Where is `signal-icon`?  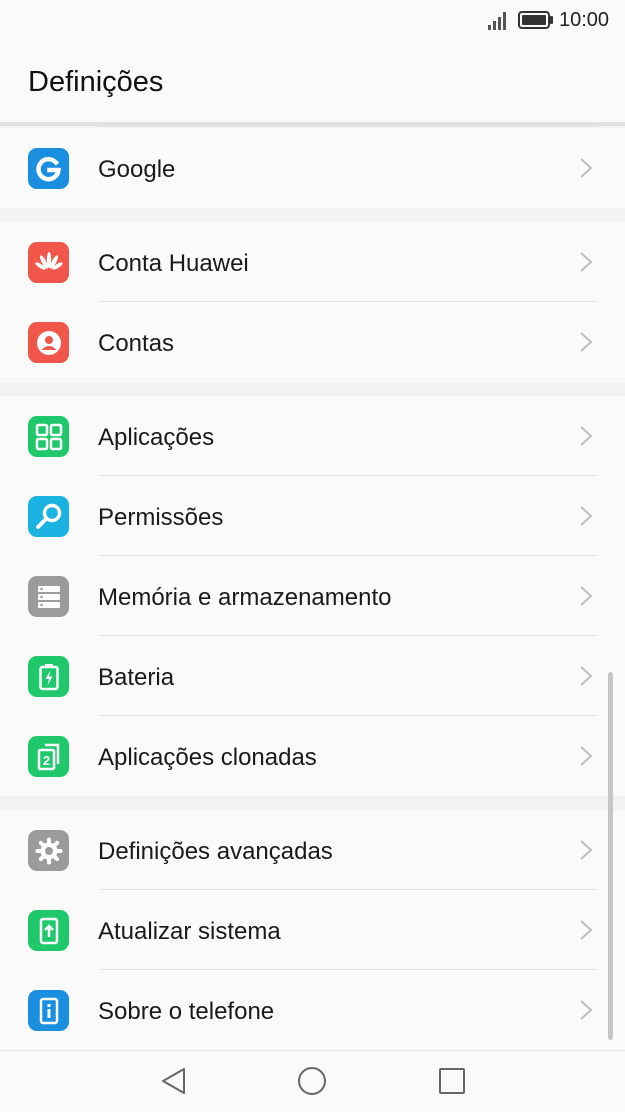
signal-icon is located at coordinates (497, 21).